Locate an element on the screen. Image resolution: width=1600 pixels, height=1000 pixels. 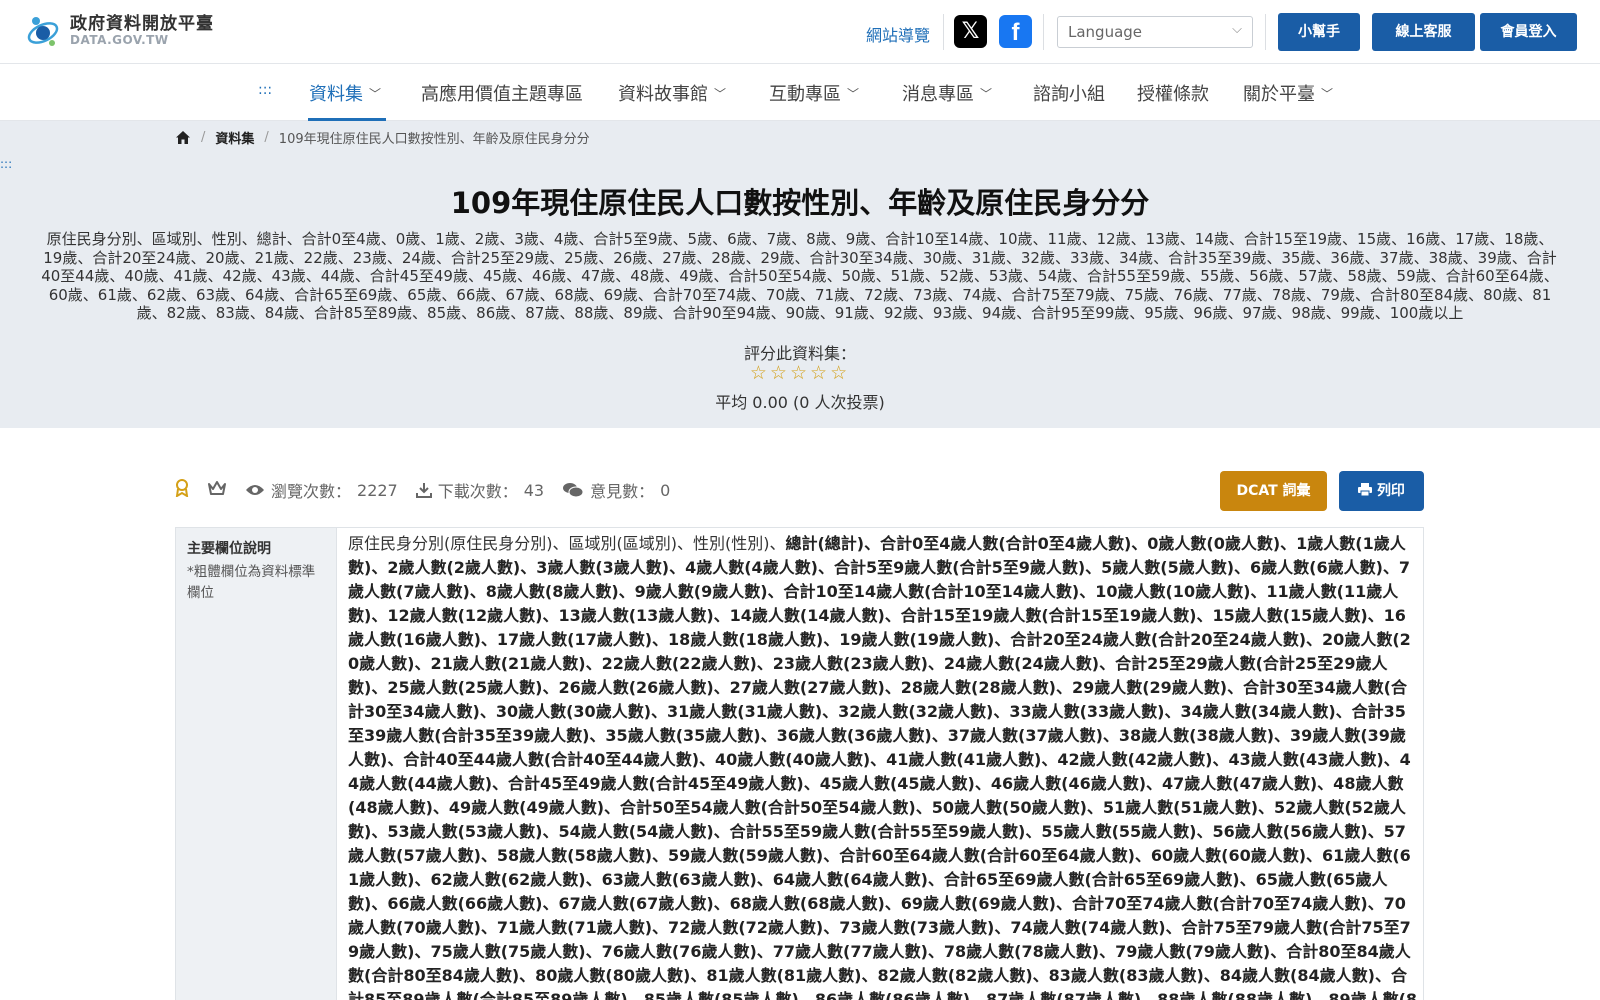
language-select-label: Language is located at coordinates (1105, 32).